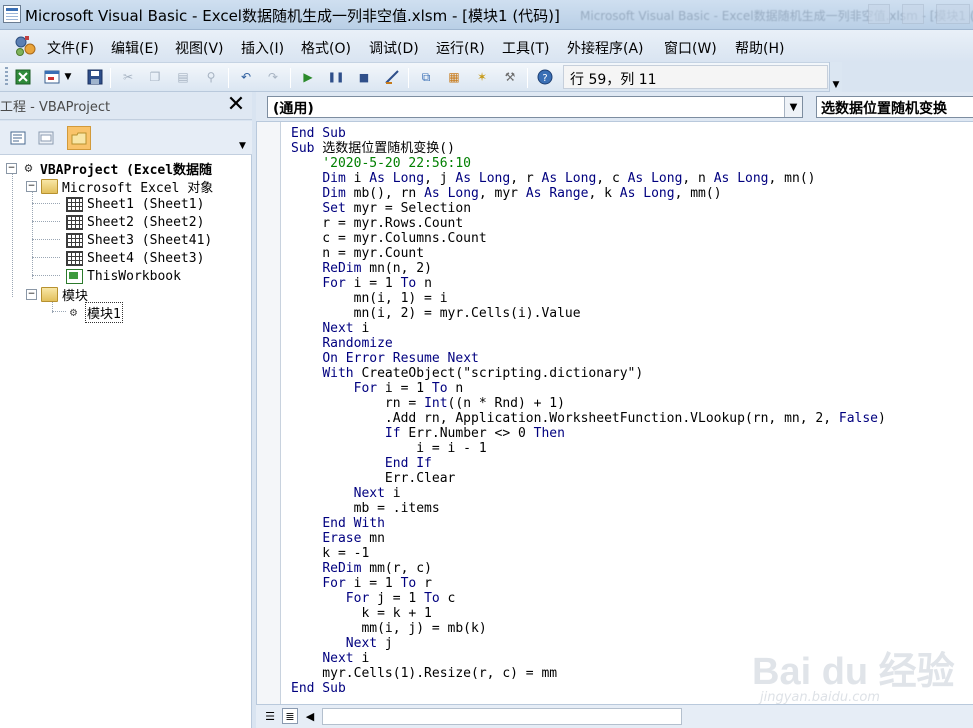 This screenshot has width=973, height=728. I want to click on standard-toolbar: ▼ ✂ ❐ ▤ ⚲ ↶ ↷ ▶ ❚❚ ■ ⧉ ▦ ✶ ⚒ ? 行 59，列 11, so click(421, 77).